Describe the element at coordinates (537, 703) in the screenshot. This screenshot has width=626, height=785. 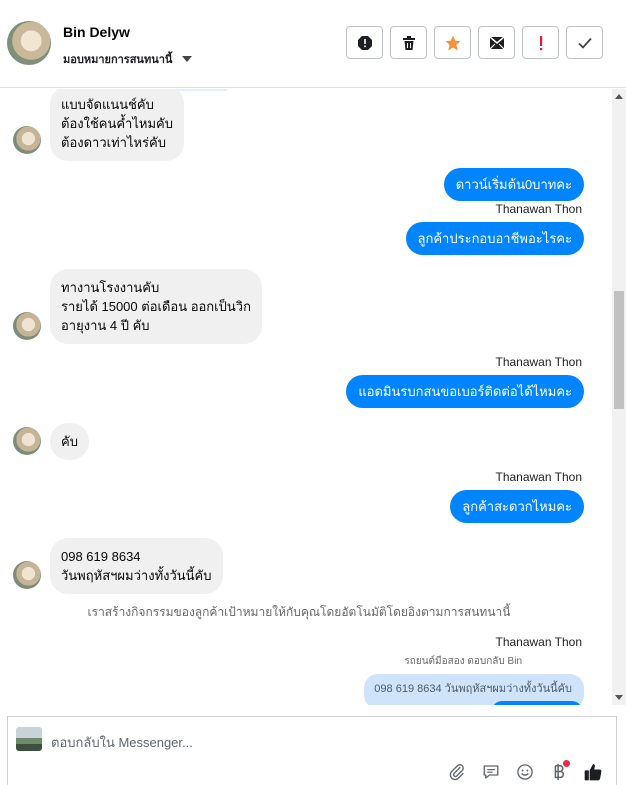
I see `outgoing-message-partial` at that location.